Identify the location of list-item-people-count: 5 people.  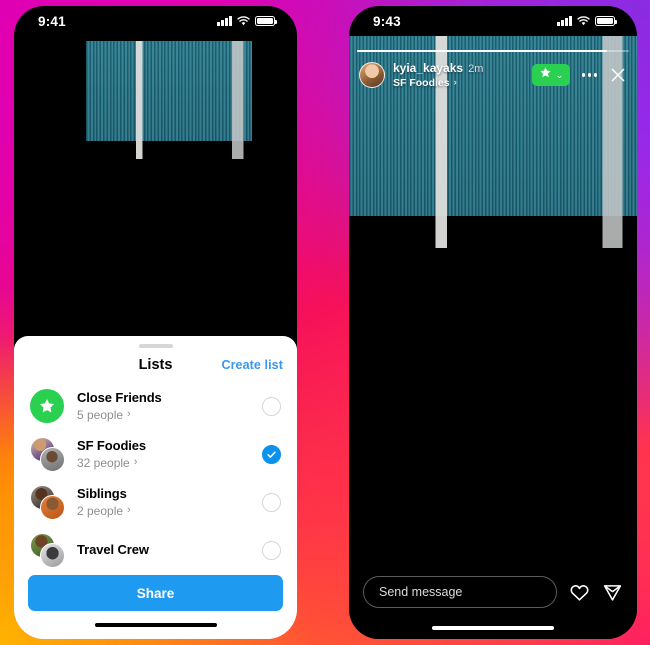
(100, 414).